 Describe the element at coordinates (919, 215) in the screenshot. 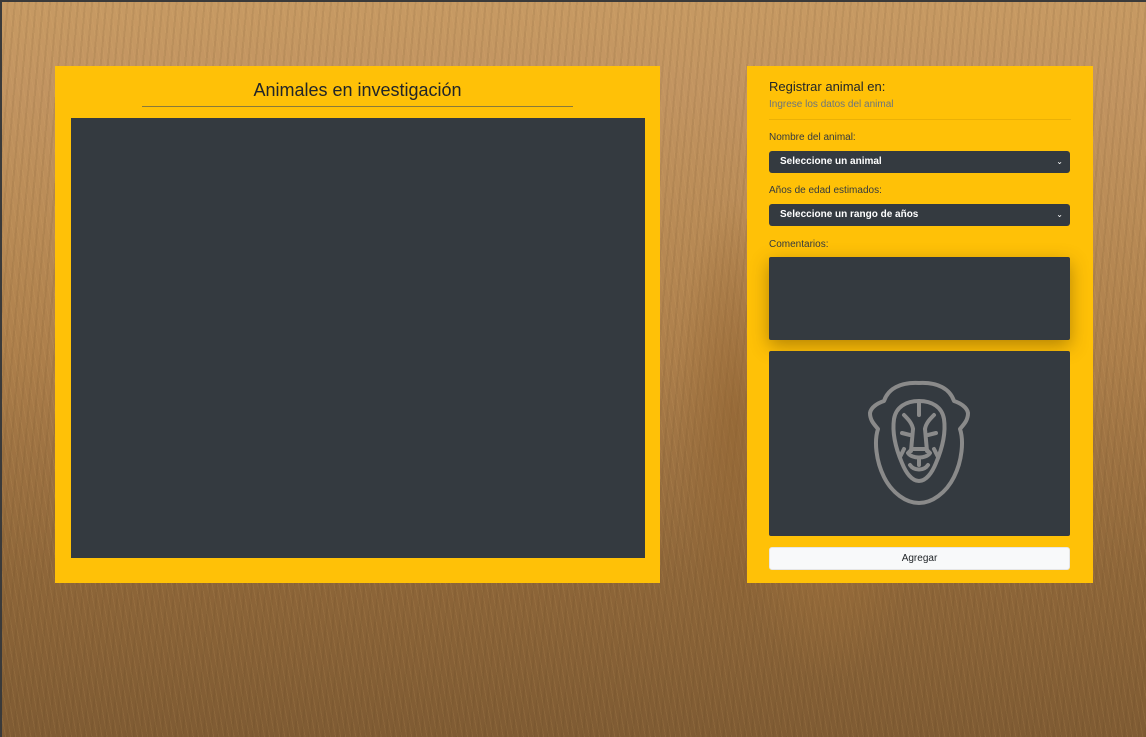

I see `age-range-select: Seleccione un rango de años ⌄` at that location.